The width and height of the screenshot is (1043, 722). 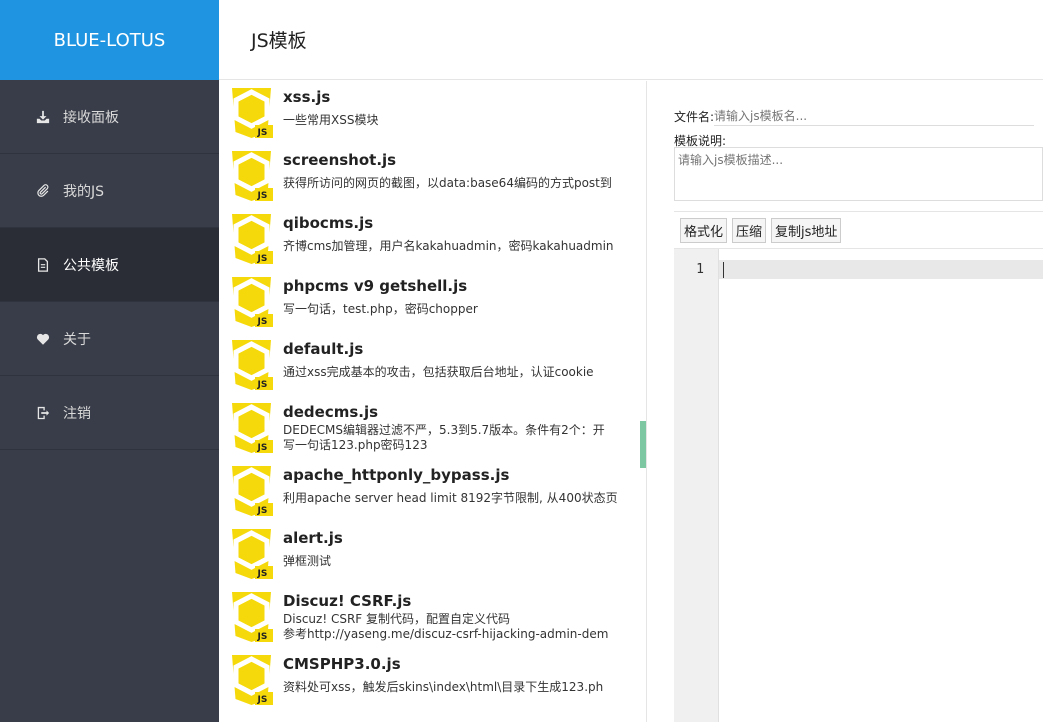 I want to click on template-description: 齐博cms加管理，用户名kakahuadmin，密码kakahuadmin, so click(x=448, y=246).